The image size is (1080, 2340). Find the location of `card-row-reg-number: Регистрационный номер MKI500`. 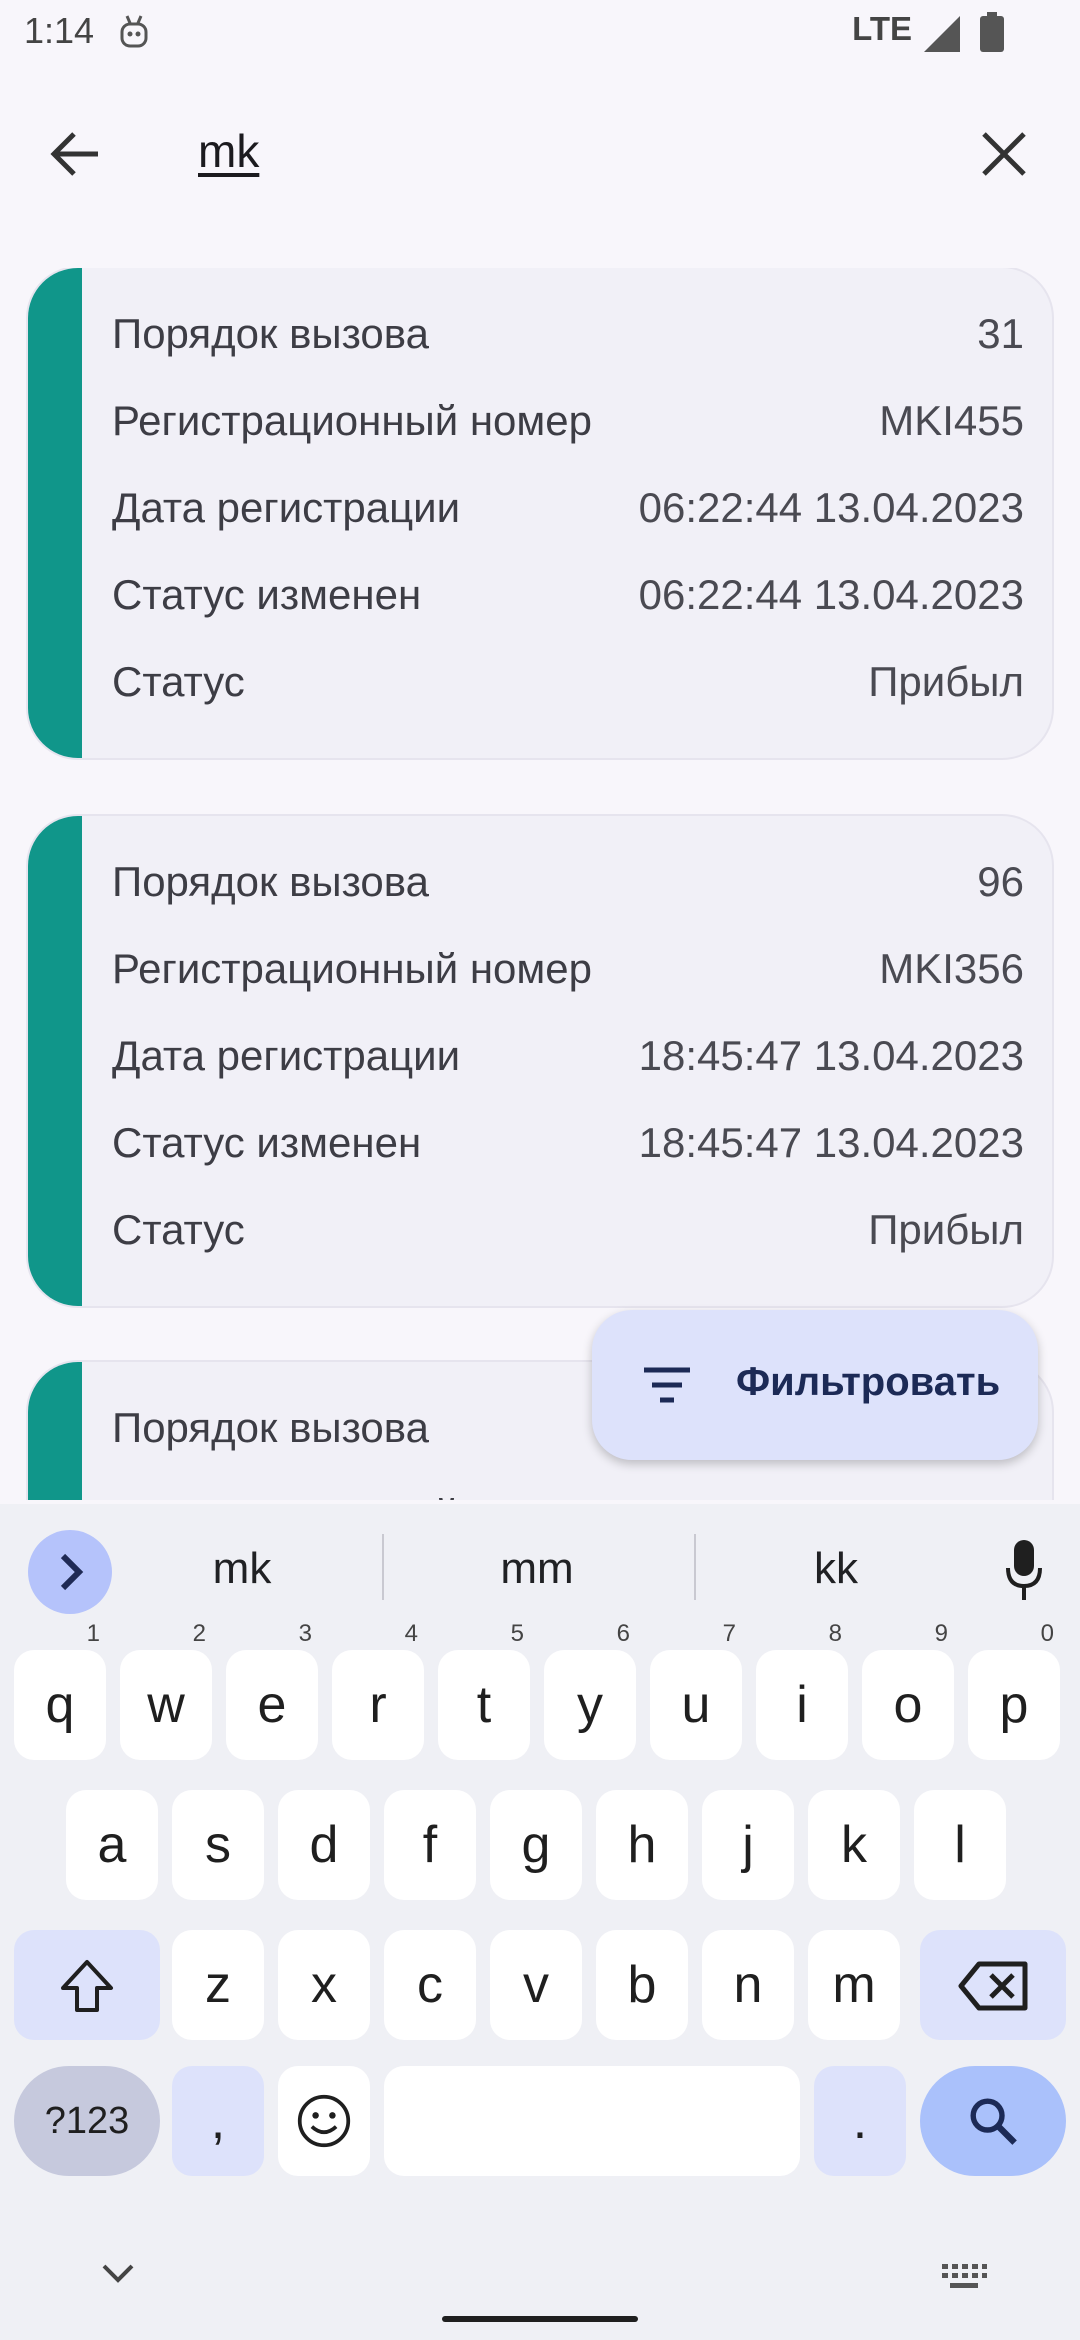

card-row-reg-number: Регистрационный номер MKI500 is located at coordinates (568, 1491).